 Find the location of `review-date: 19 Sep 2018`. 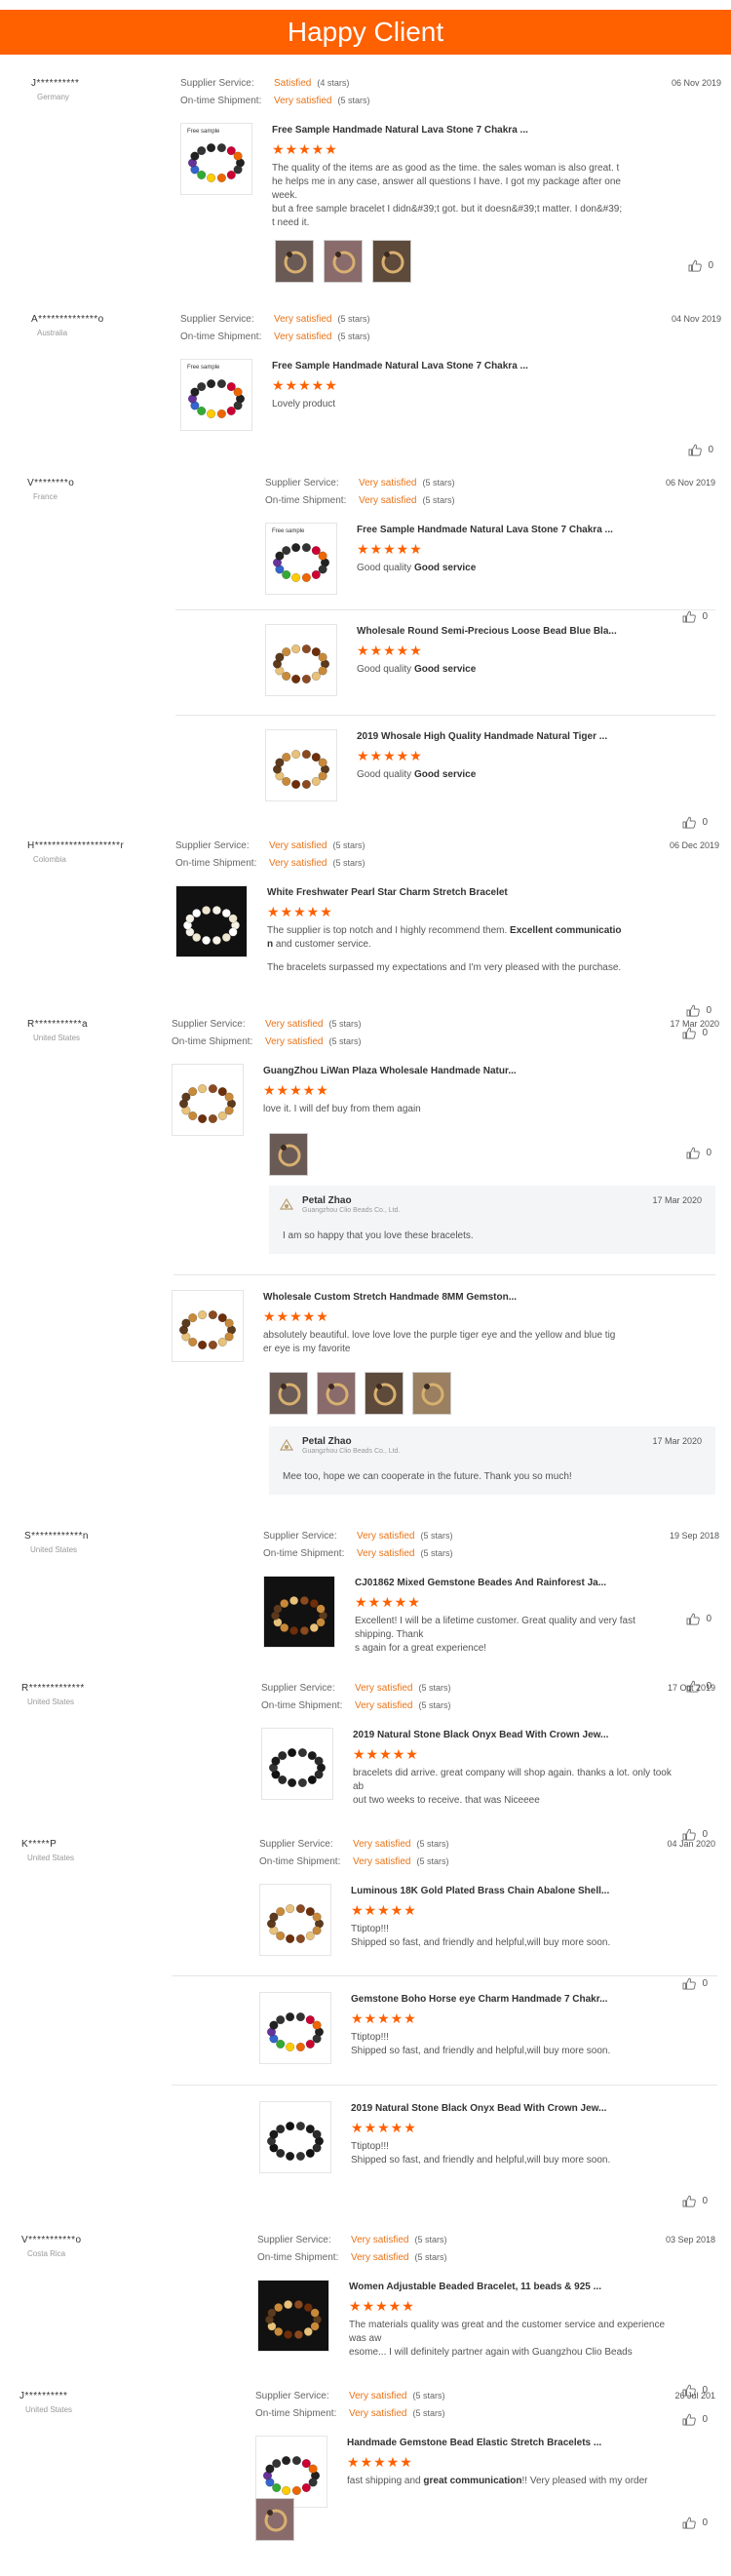

review-date: 19 Sep 2018 is located at coordinates (694, 1536).